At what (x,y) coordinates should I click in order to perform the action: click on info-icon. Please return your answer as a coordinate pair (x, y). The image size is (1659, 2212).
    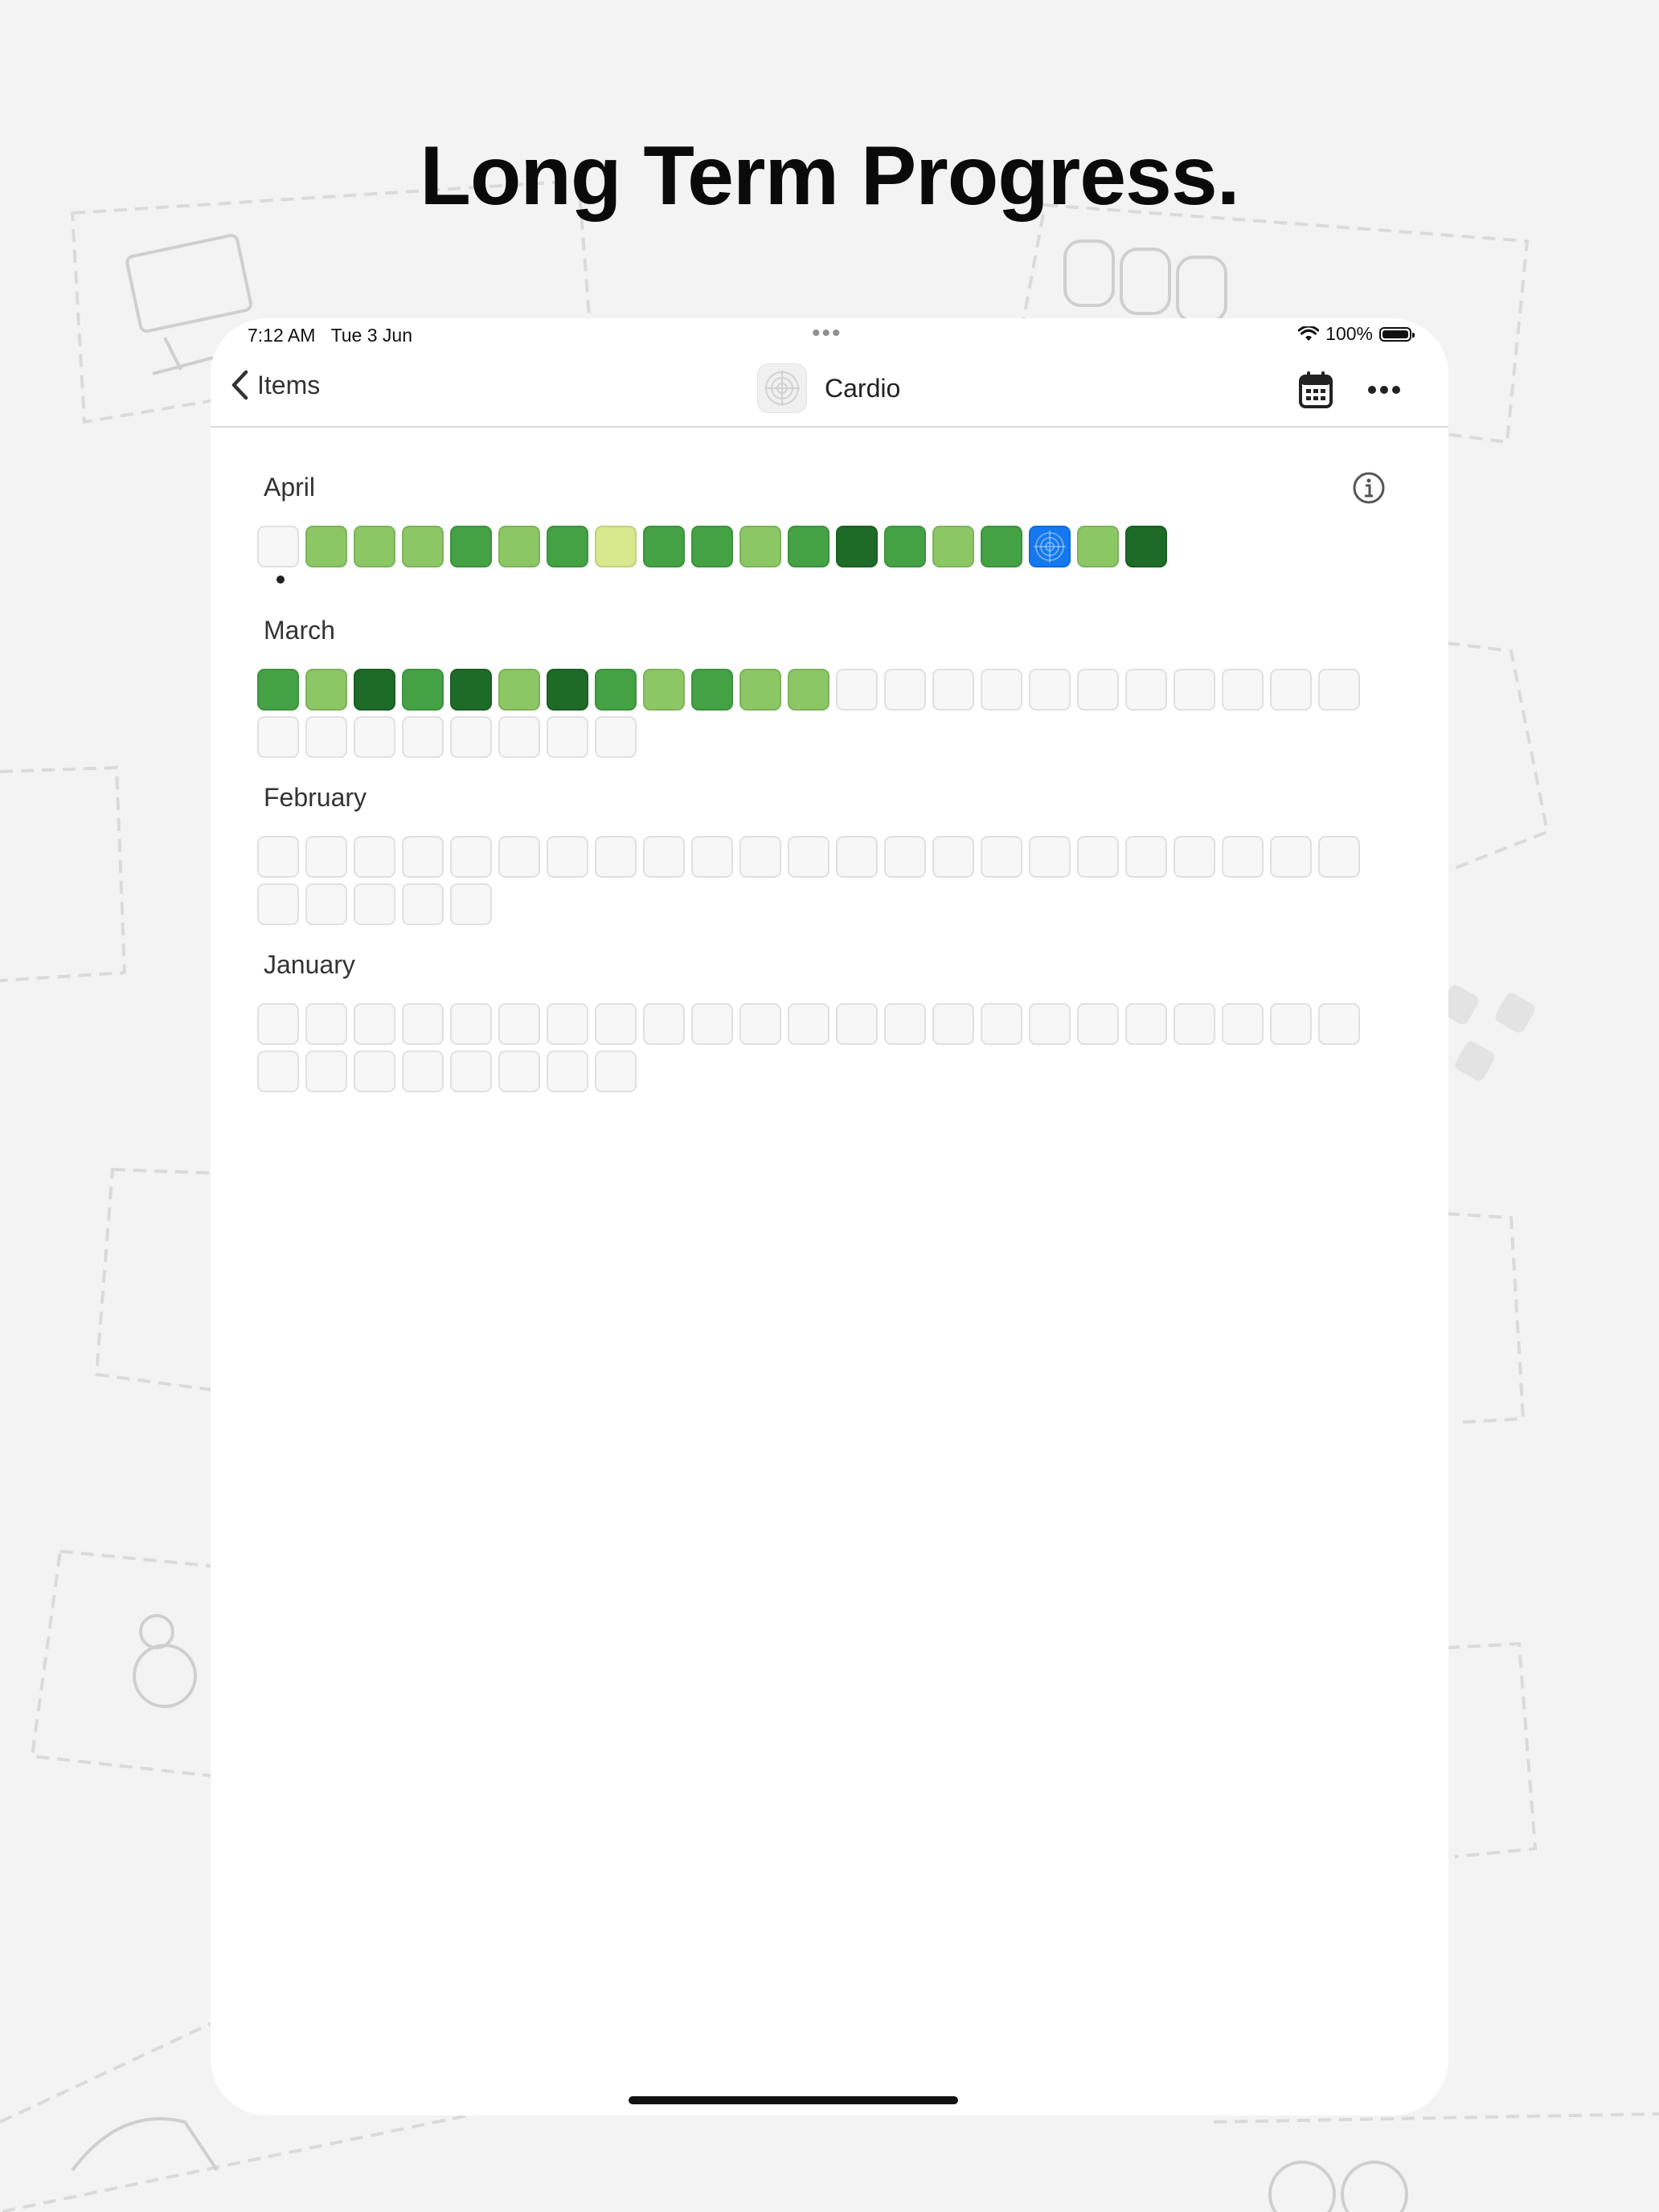
    Looking at the image, I should click on (1369, 488).